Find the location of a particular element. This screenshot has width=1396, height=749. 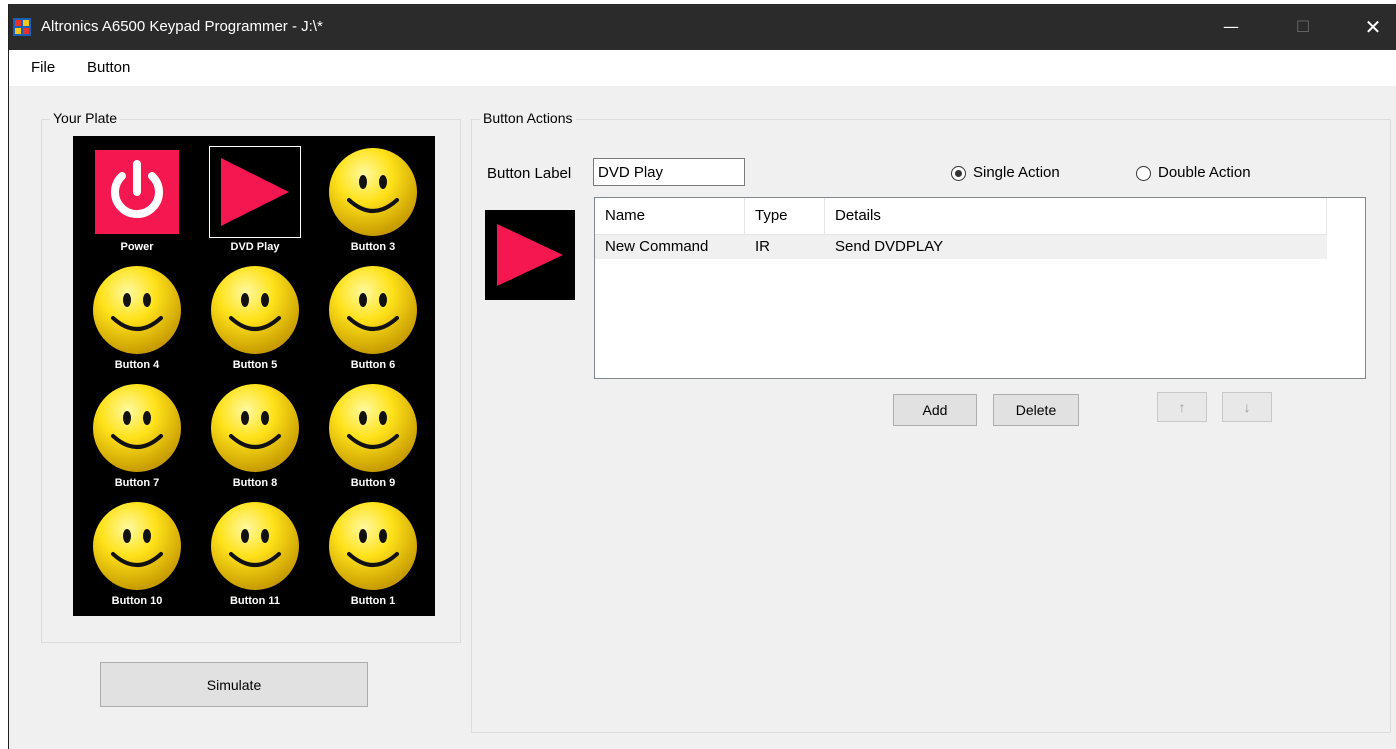

plate-button-label: DVD Play is located at coordinates (255, 247).